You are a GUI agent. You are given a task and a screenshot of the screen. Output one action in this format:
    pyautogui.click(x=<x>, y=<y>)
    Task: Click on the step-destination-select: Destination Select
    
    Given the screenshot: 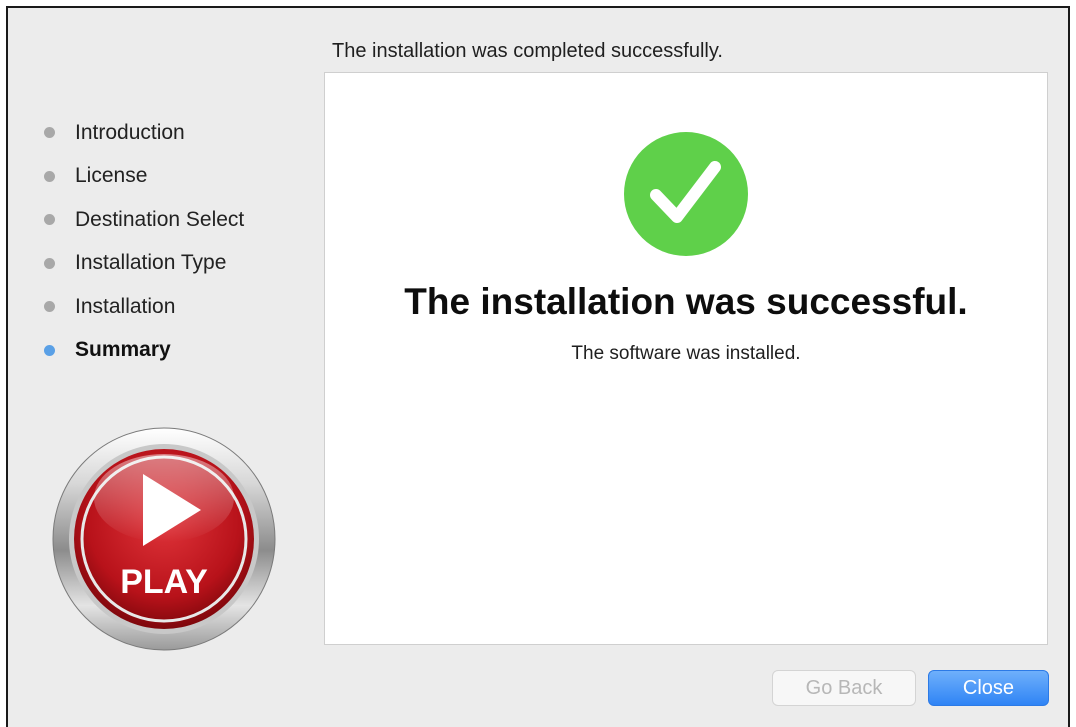 What is the action you would take?
    pyautogui.click(x=184, y=220)
    